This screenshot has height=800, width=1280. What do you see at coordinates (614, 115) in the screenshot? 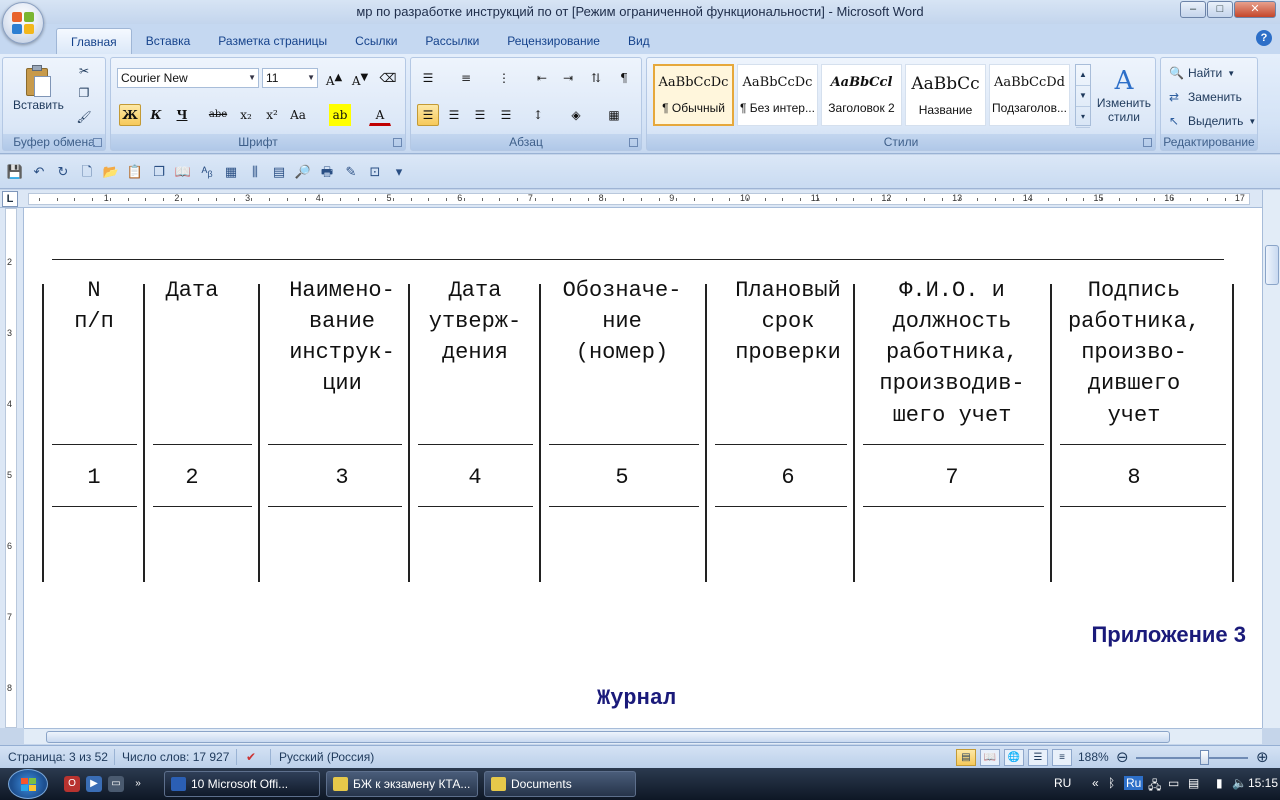
I see `borders-icon: ▦` at bounding box center [614, 115].